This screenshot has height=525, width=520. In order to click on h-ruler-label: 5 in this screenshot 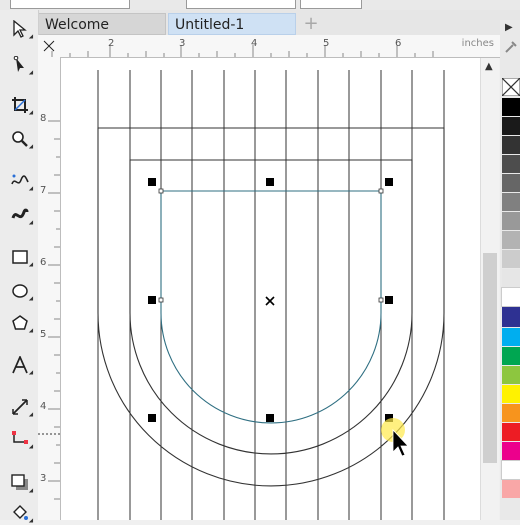, I will do `click(326, 43)`.